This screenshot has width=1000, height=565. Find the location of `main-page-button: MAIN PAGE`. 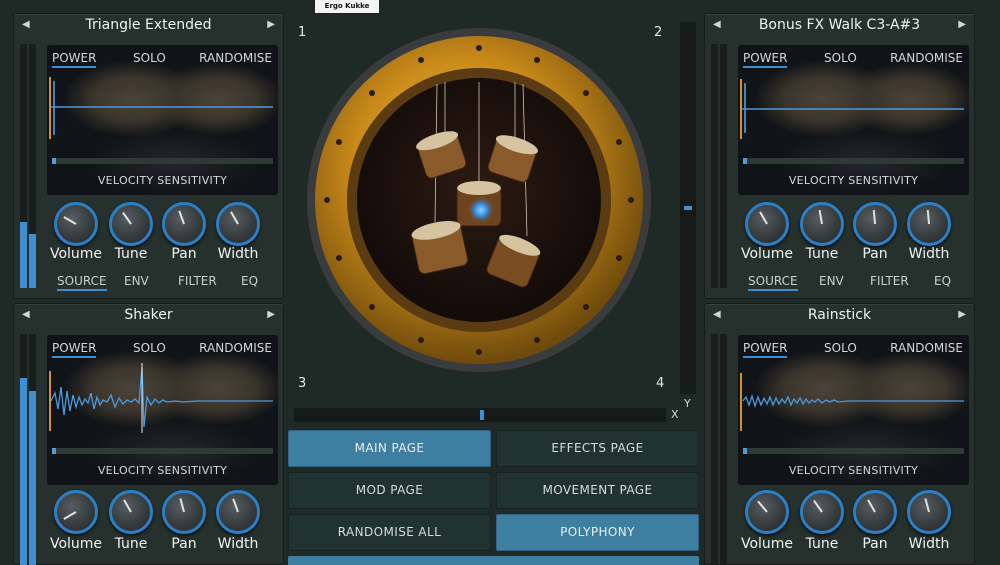

main-page-button: MAIN PAGE is located at coordinates (389, 448).